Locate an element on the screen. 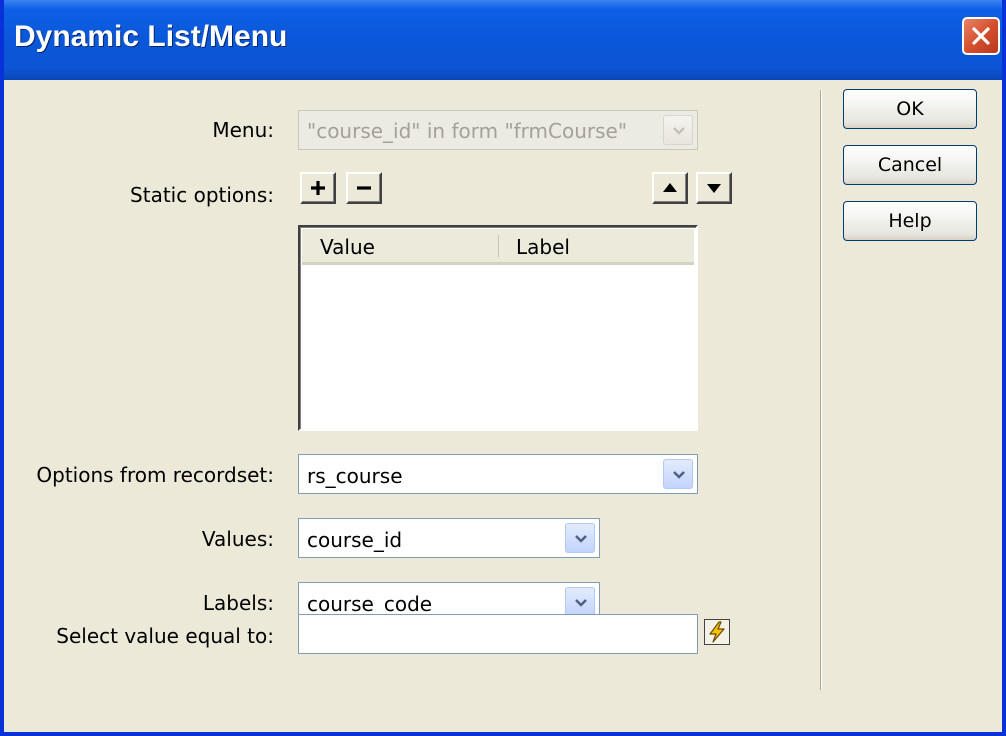 The width and height of the screenshot is (1006, 736). select-value-input is located at coordinates (498, 634).